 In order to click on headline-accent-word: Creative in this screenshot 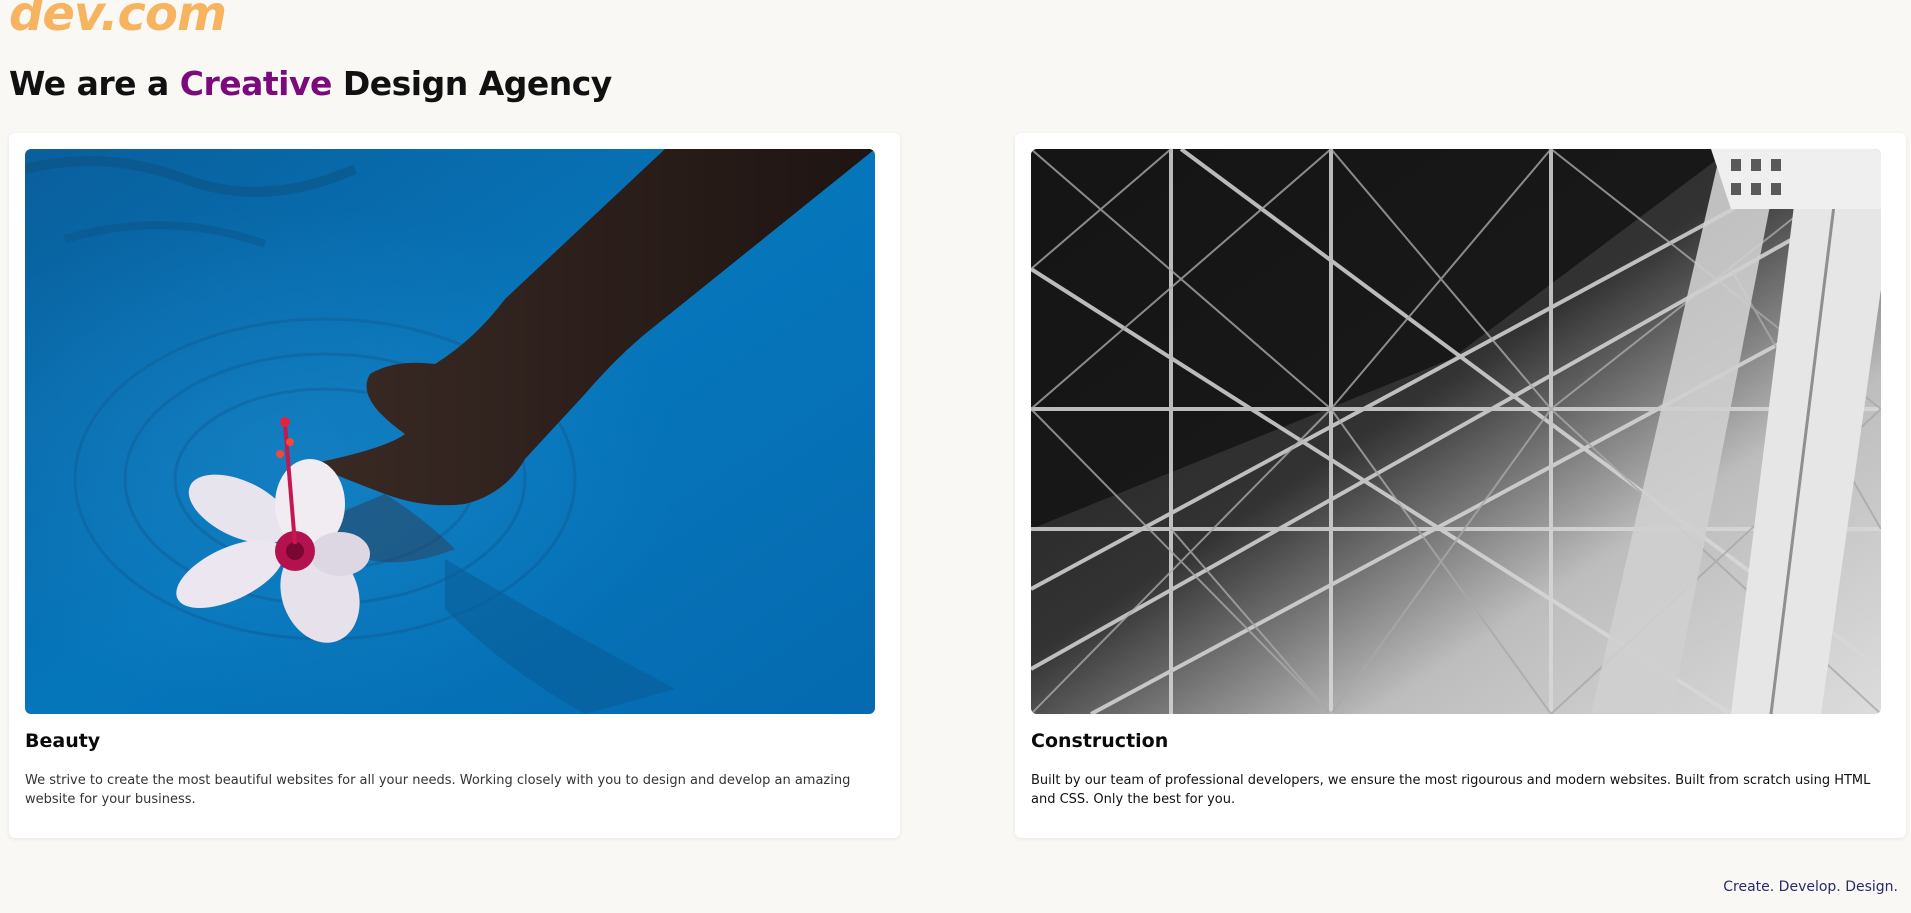, I will do `click(256, 83)`.